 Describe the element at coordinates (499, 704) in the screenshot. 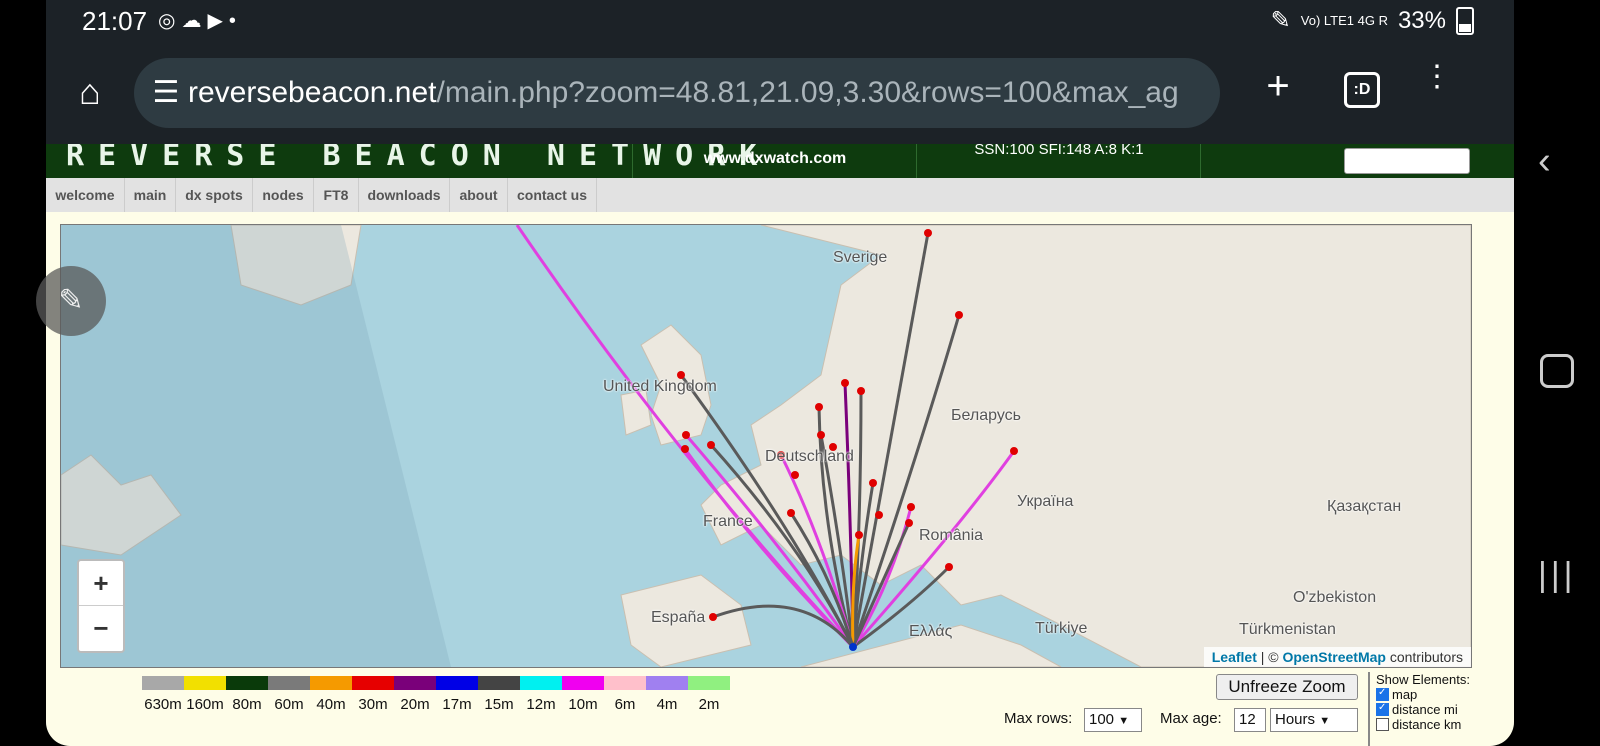

I see `band-label-15m: 15m` at that location.